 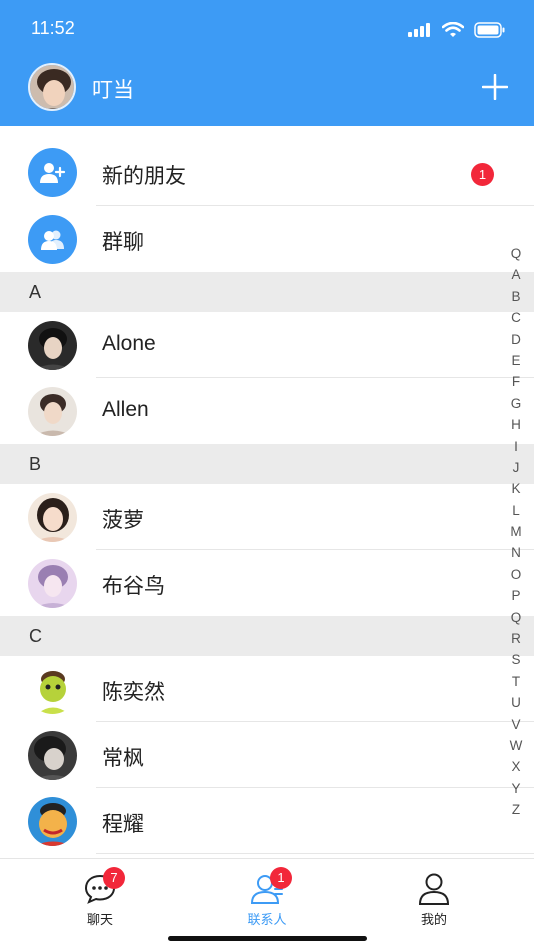 I want to click on section-letter: B, so click(x=35, y=464).